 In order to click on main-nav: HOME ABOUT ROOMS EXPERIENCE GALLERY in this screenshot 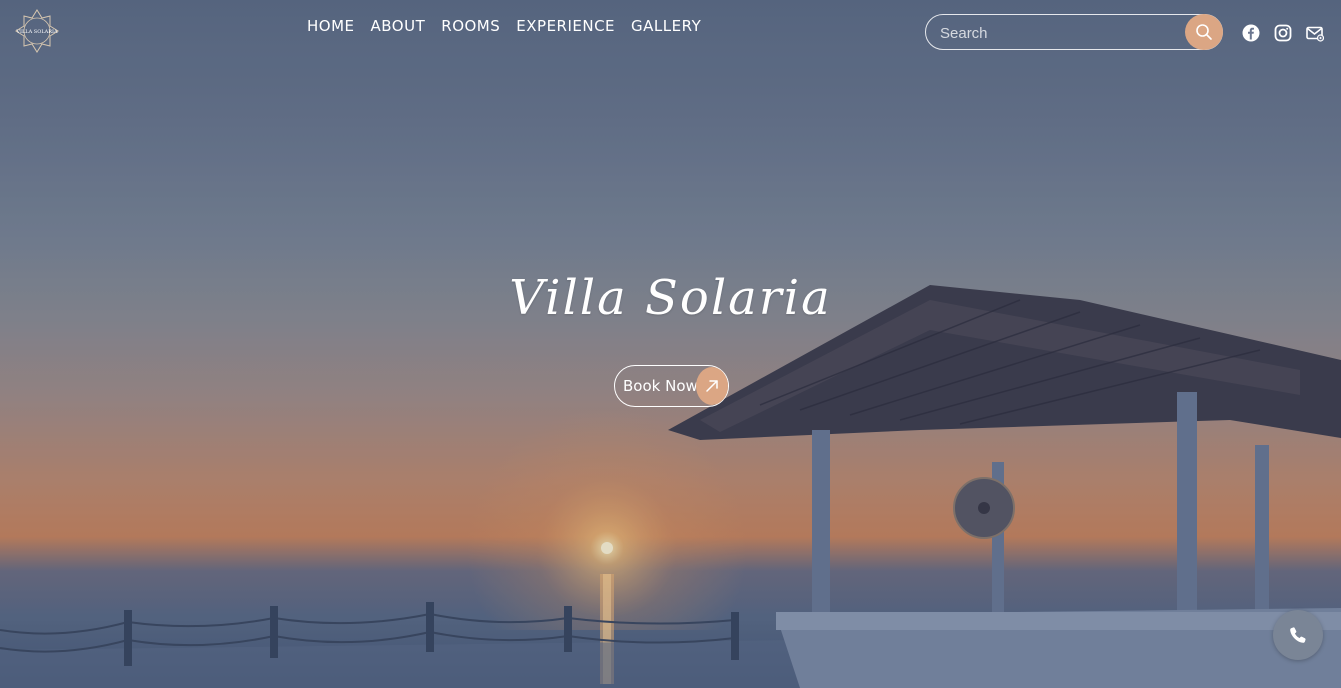, I will do `click(504, 26)`.